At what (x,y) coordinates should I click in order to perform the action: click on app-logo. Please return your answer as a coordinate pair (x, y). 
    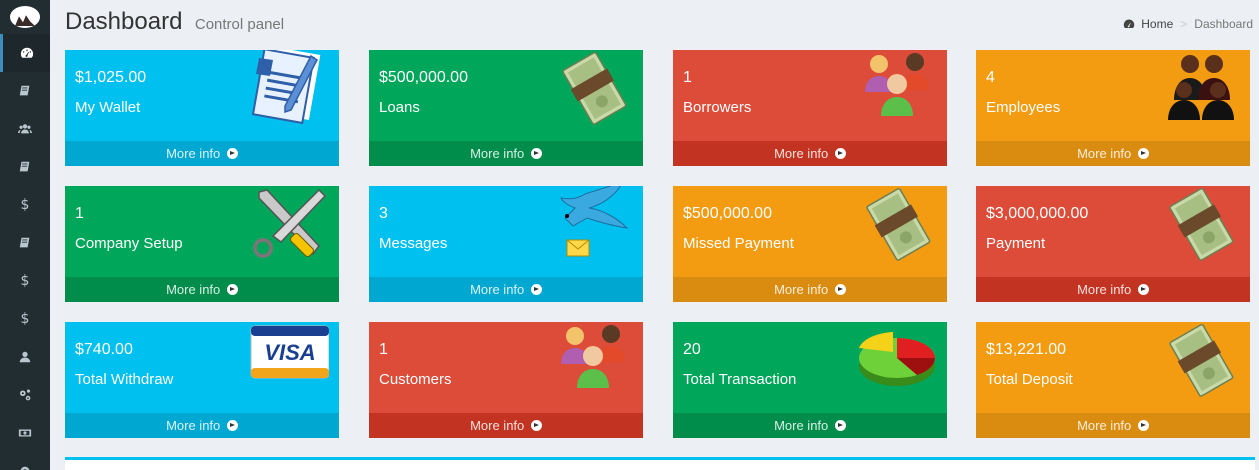
    Looking at the image, I should click on (25, 17).